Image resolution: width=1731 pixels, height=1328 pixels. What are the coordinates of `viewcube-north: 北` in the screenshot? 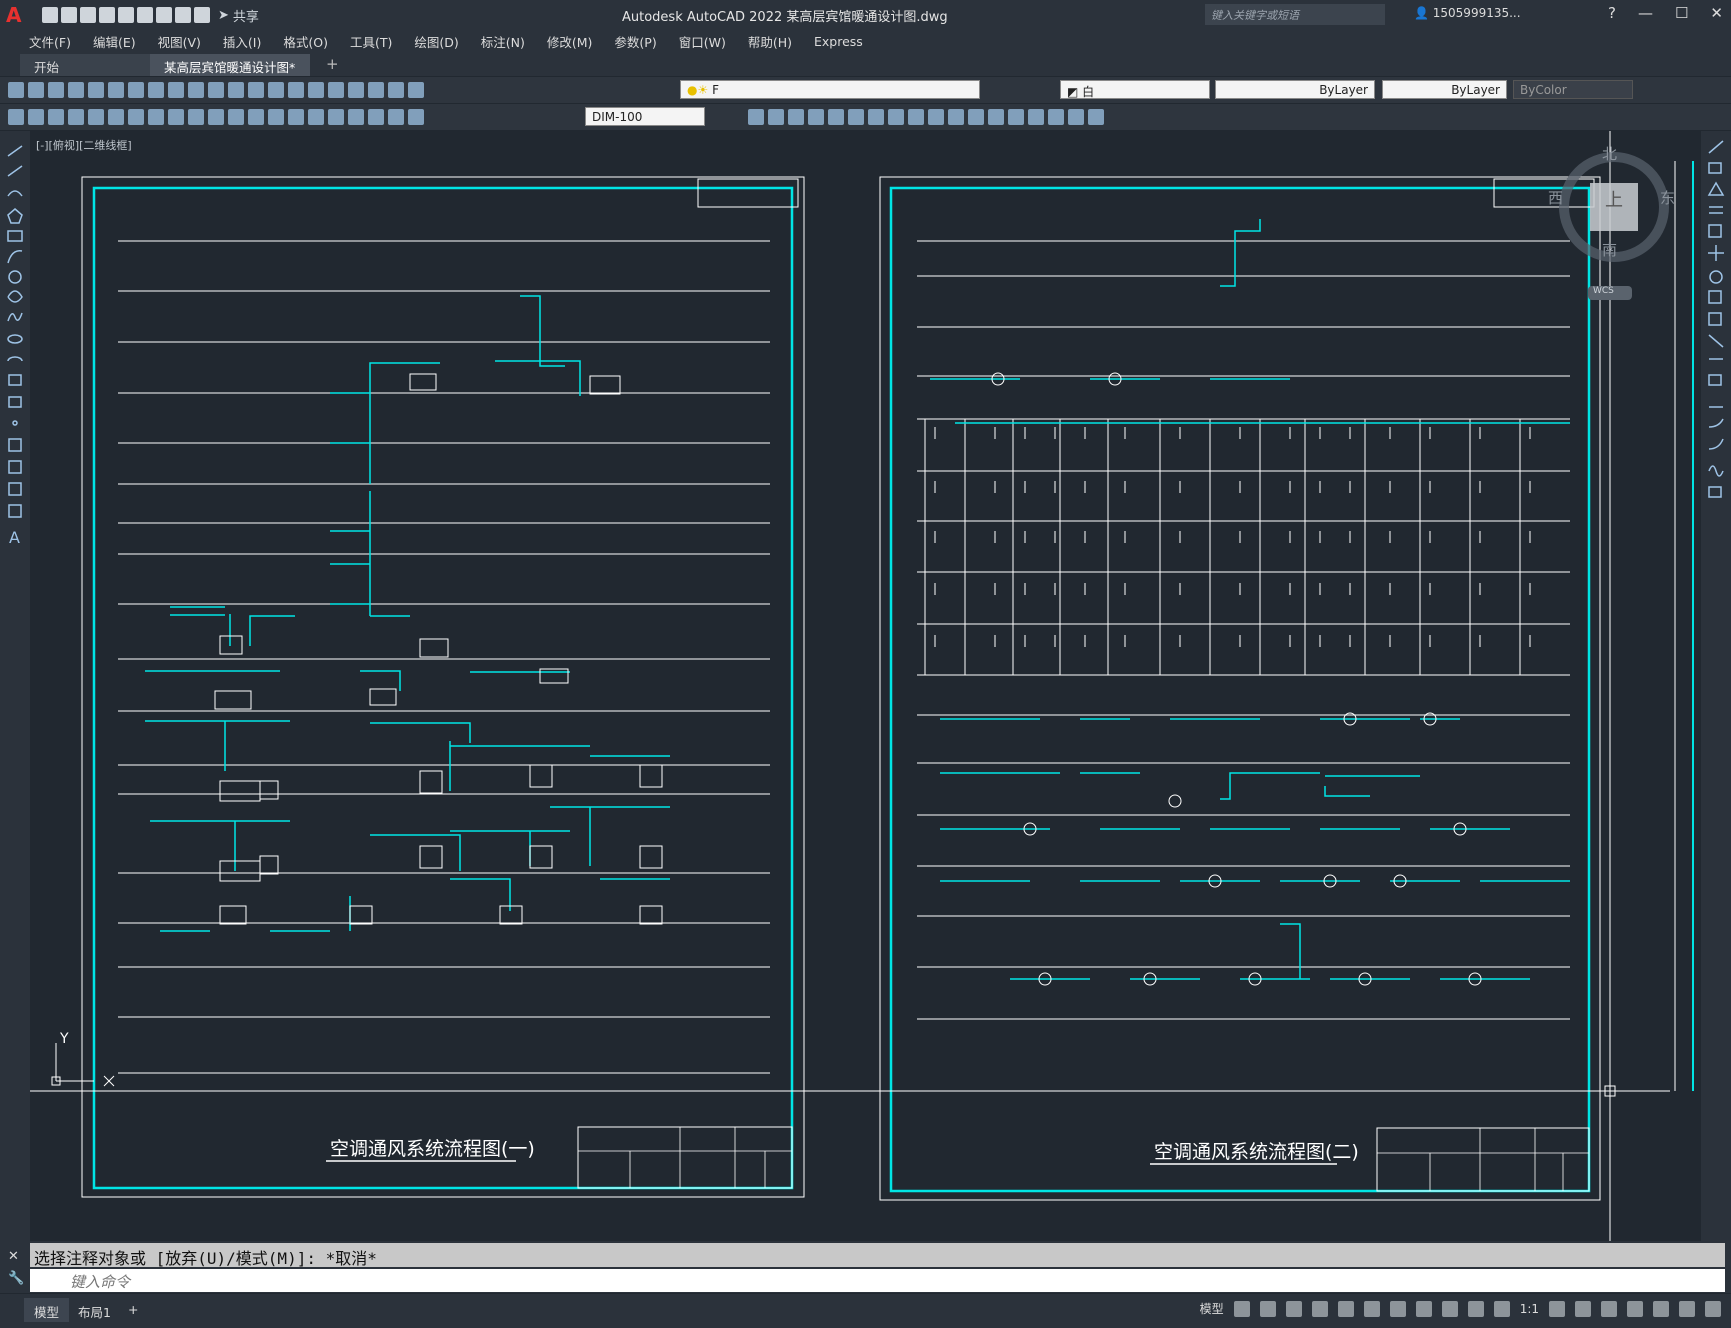 It's located at (1609, 153).